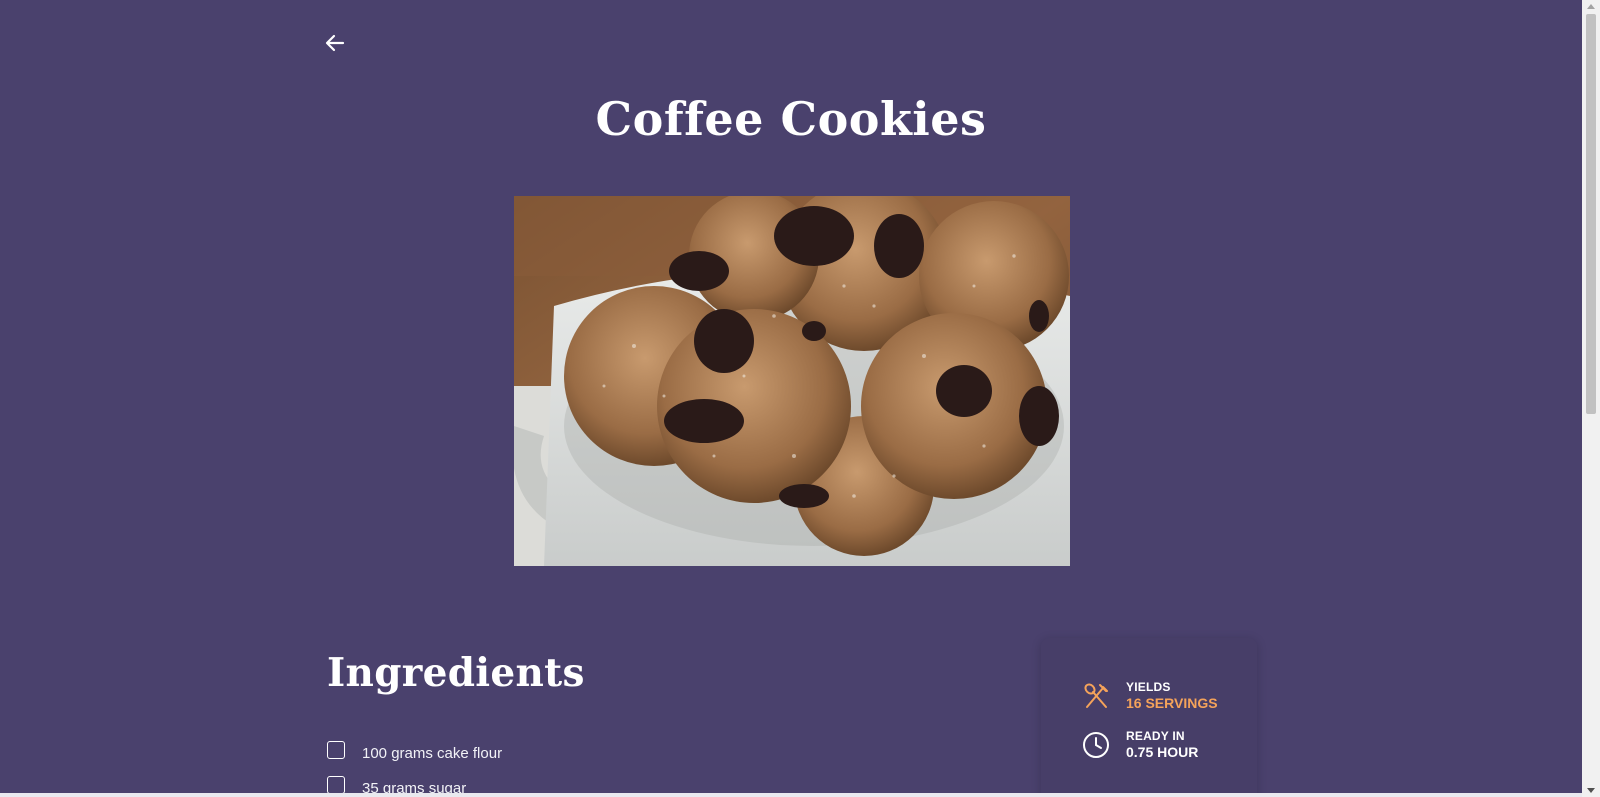 This screenshot has height=797, width=1600. What do you see at coordinates (1155, 736) in the screenshot?
I see `ready-label: READY IN` at bounding box center [1155, 736].